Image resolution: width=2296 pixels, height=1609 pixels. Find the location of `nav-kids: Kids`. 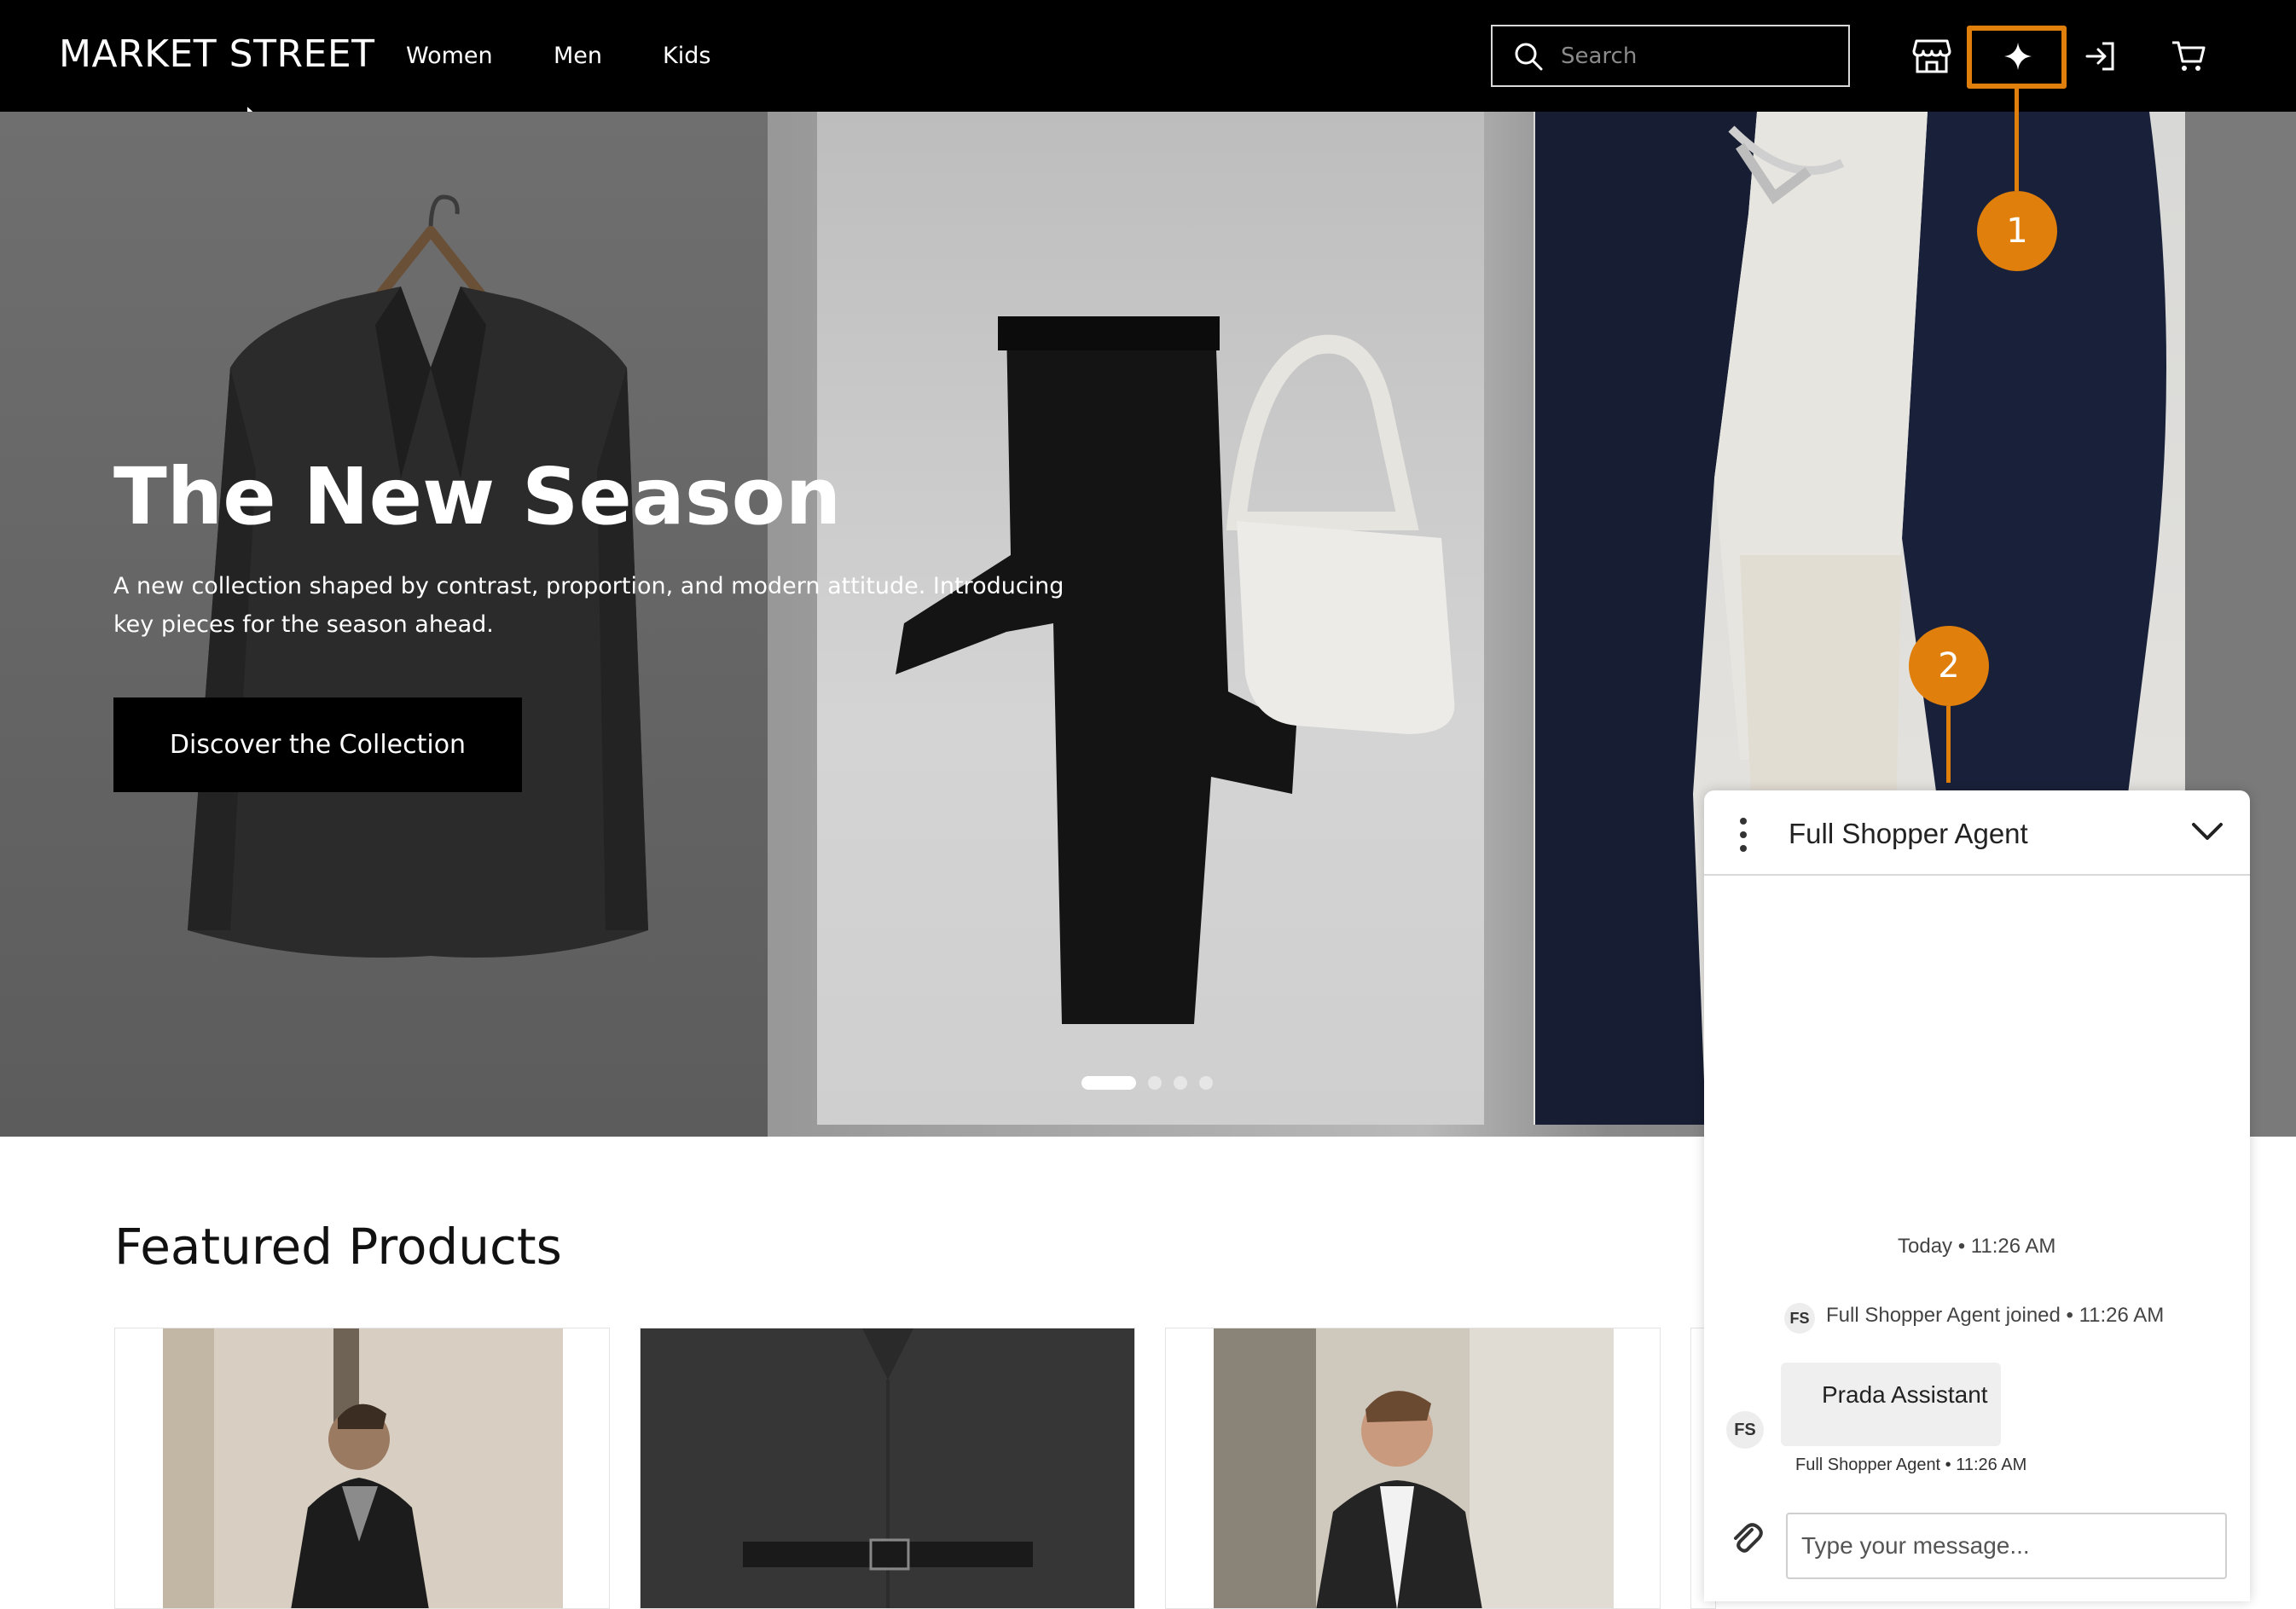

nav-kids: Kids is located at coordinates (686, 56).